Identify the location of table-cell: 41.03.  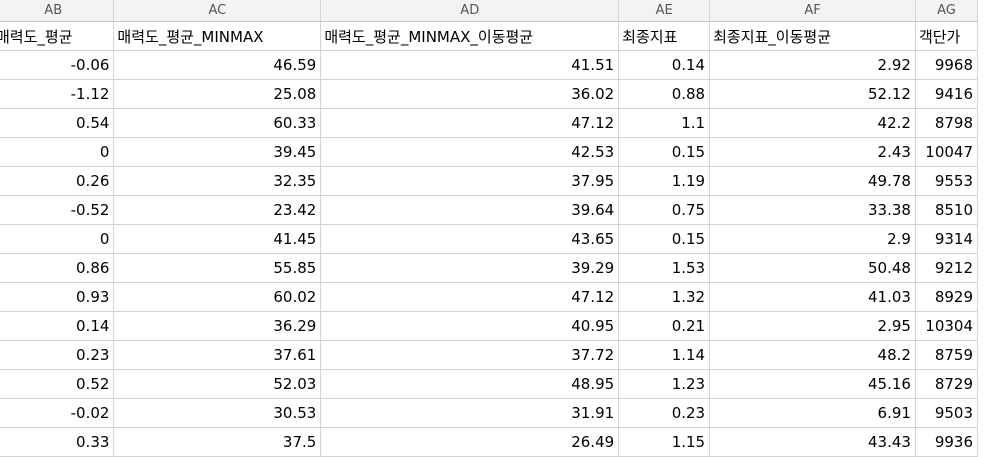
(812, 297).